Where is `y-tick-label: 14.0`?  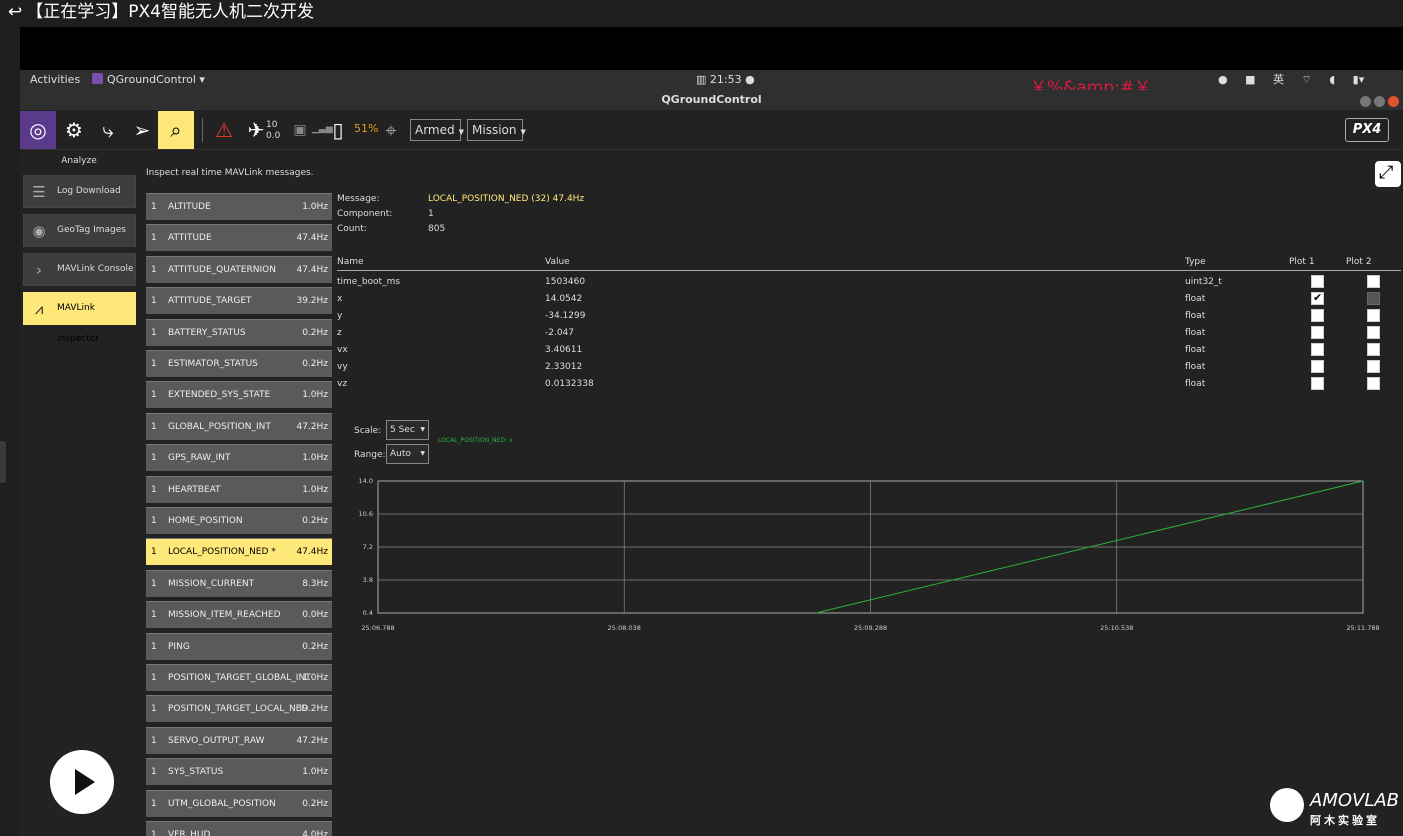
y-tick-label: 14.0 is located at coordinates (366, 481).